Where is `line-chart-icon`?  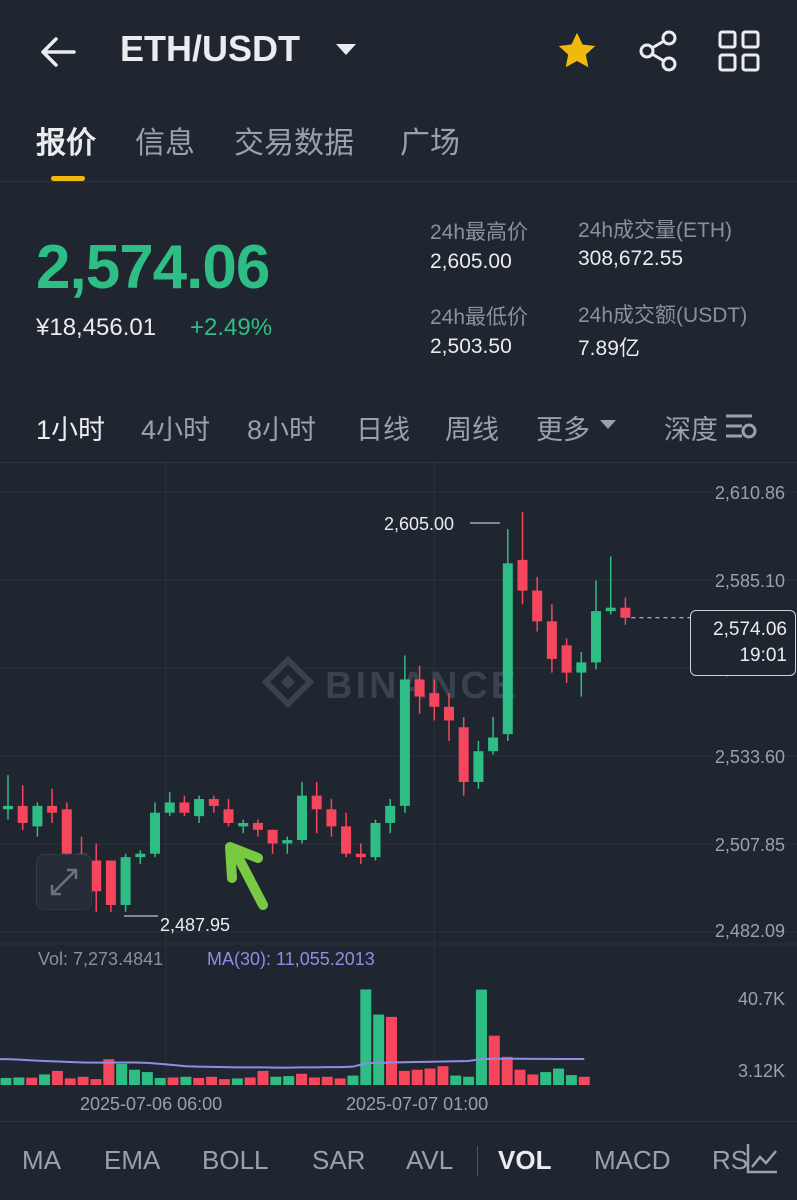 line-chart-icon is located at coordinates (761, 1159).